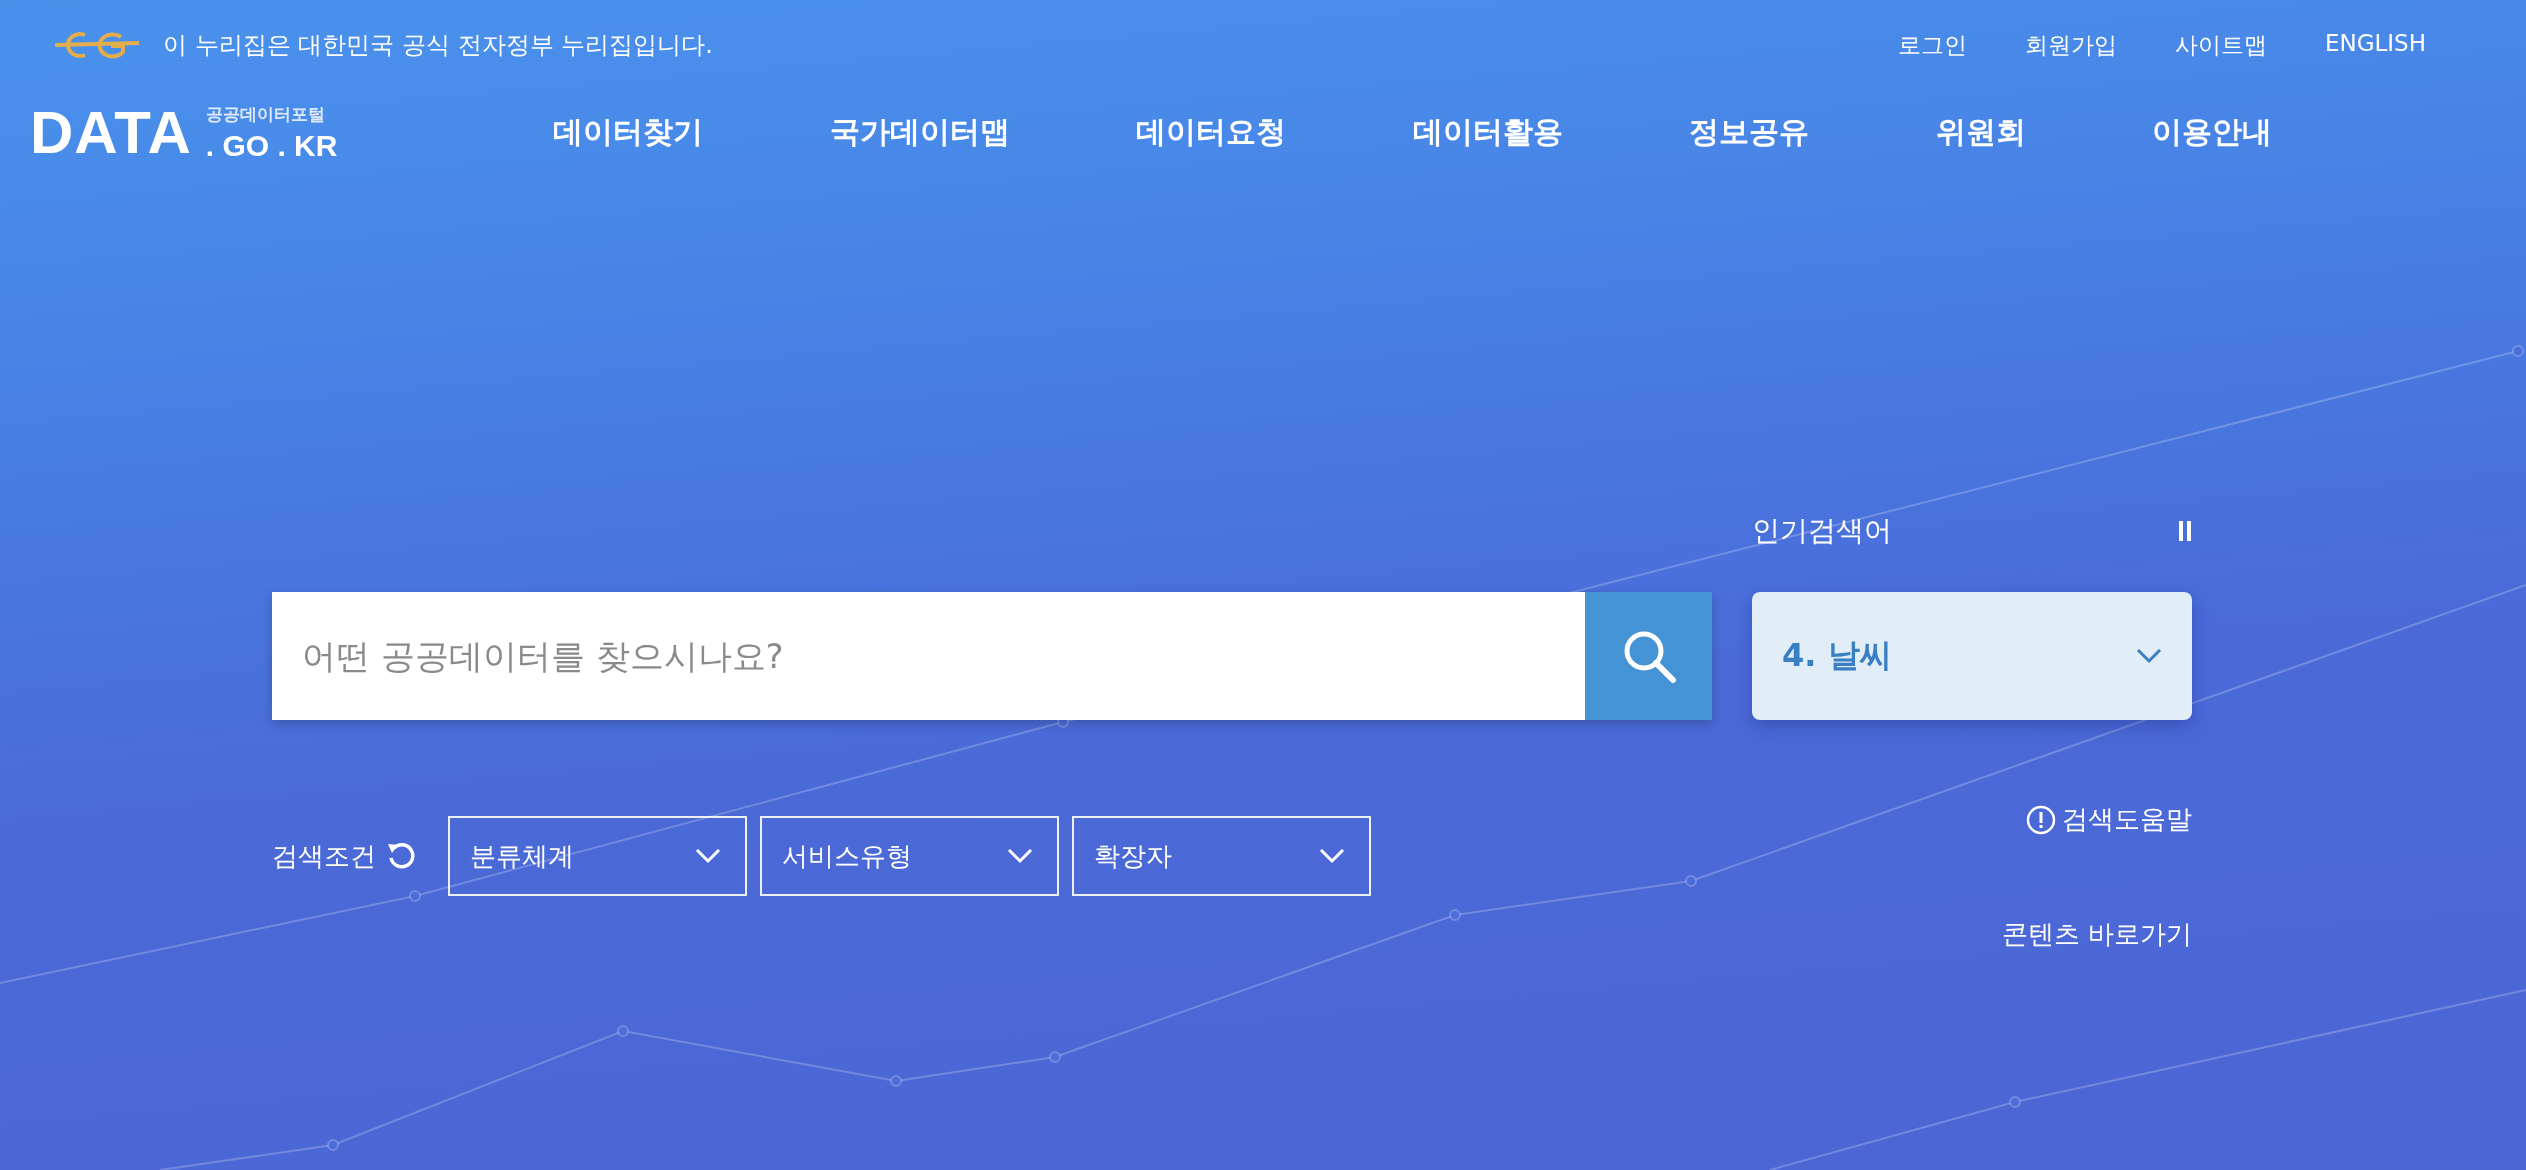  Describe the element at coordinates (1972, 656) in the screenshot. I see `popular-search-dropdown: 4. 날씨` at that location.